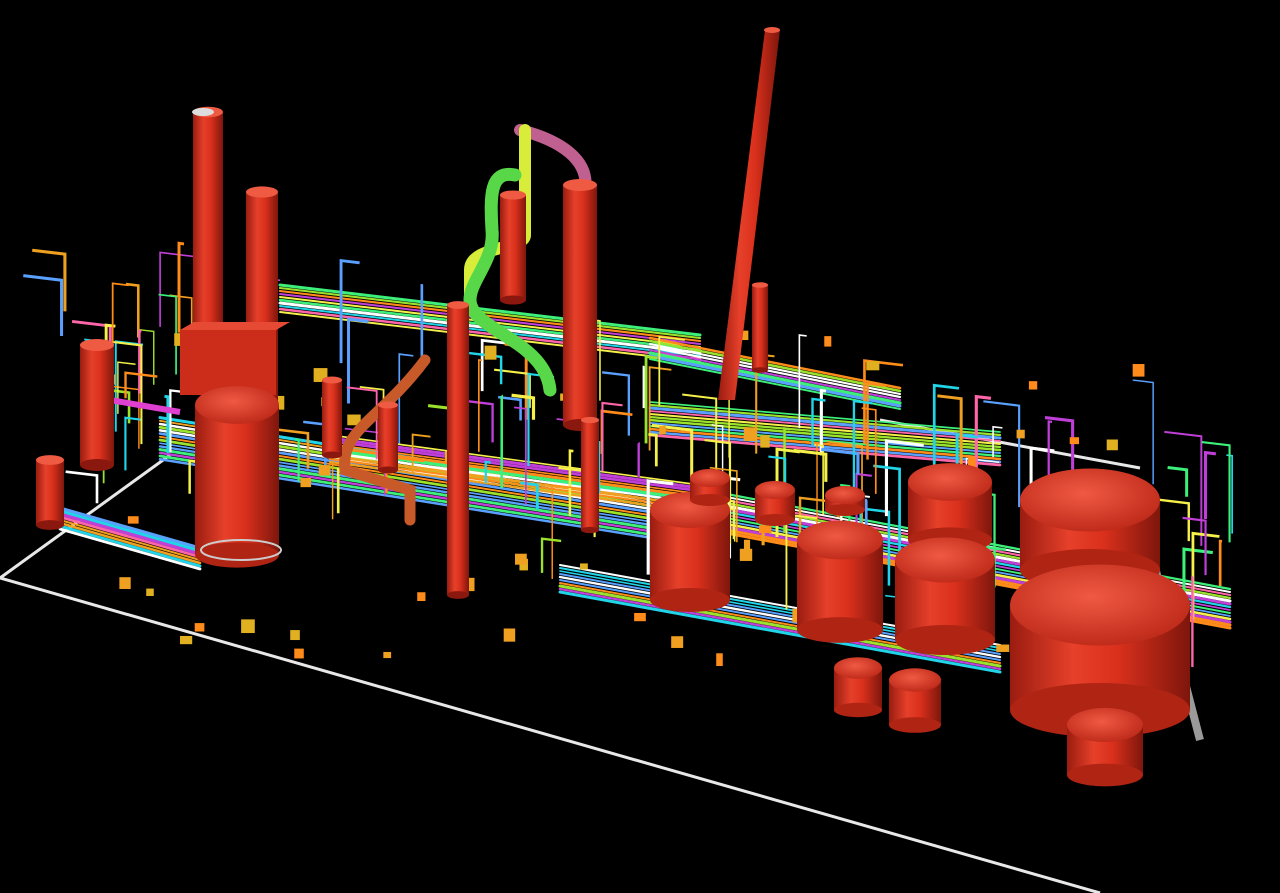 This screenshot has height=893, width=1280. Describe the element at coordinates (388, 470) in the screenshot. I see `column-small-c2-bottom` at that location.